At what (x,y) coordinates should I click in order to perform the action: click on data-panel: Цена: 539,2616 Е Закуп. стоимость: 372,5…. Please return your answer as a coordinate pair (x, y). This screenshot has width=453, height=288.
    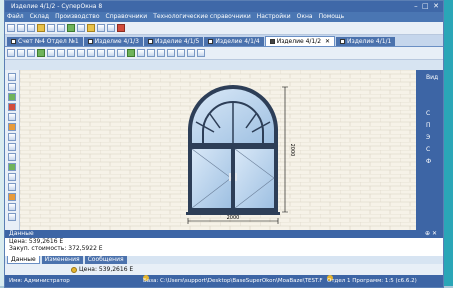
    Looking at the image, I should click on (224, 247).